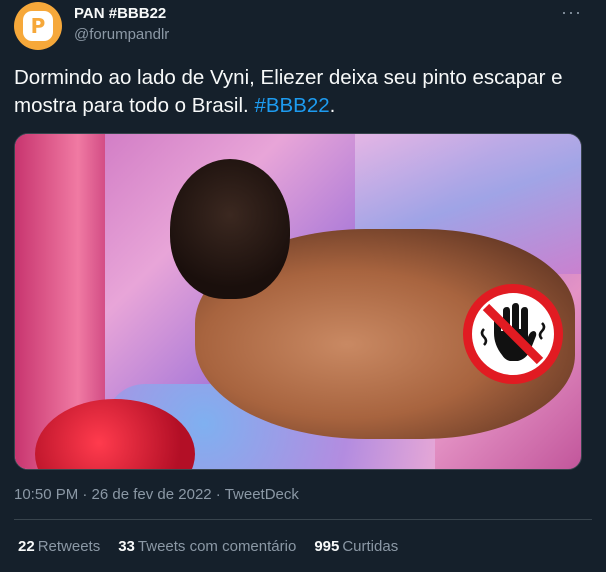  I want to click on hashtag-link: #BBB22, so click(291, 105).